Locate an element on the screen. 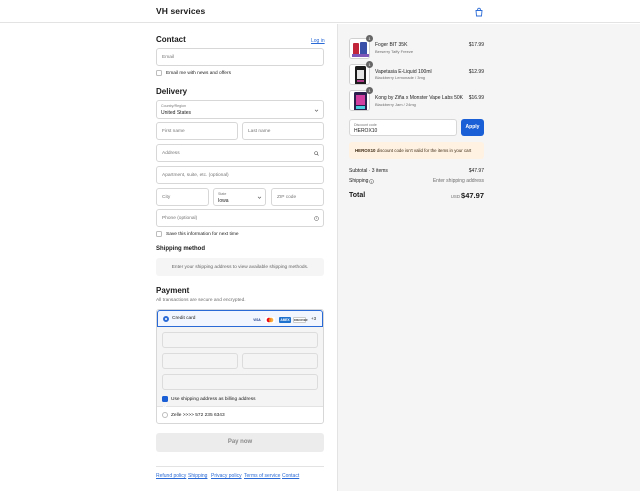 The width and height of the screenshot is (640, 491). payment-heading: Payment is located at coordinates (173, 290).